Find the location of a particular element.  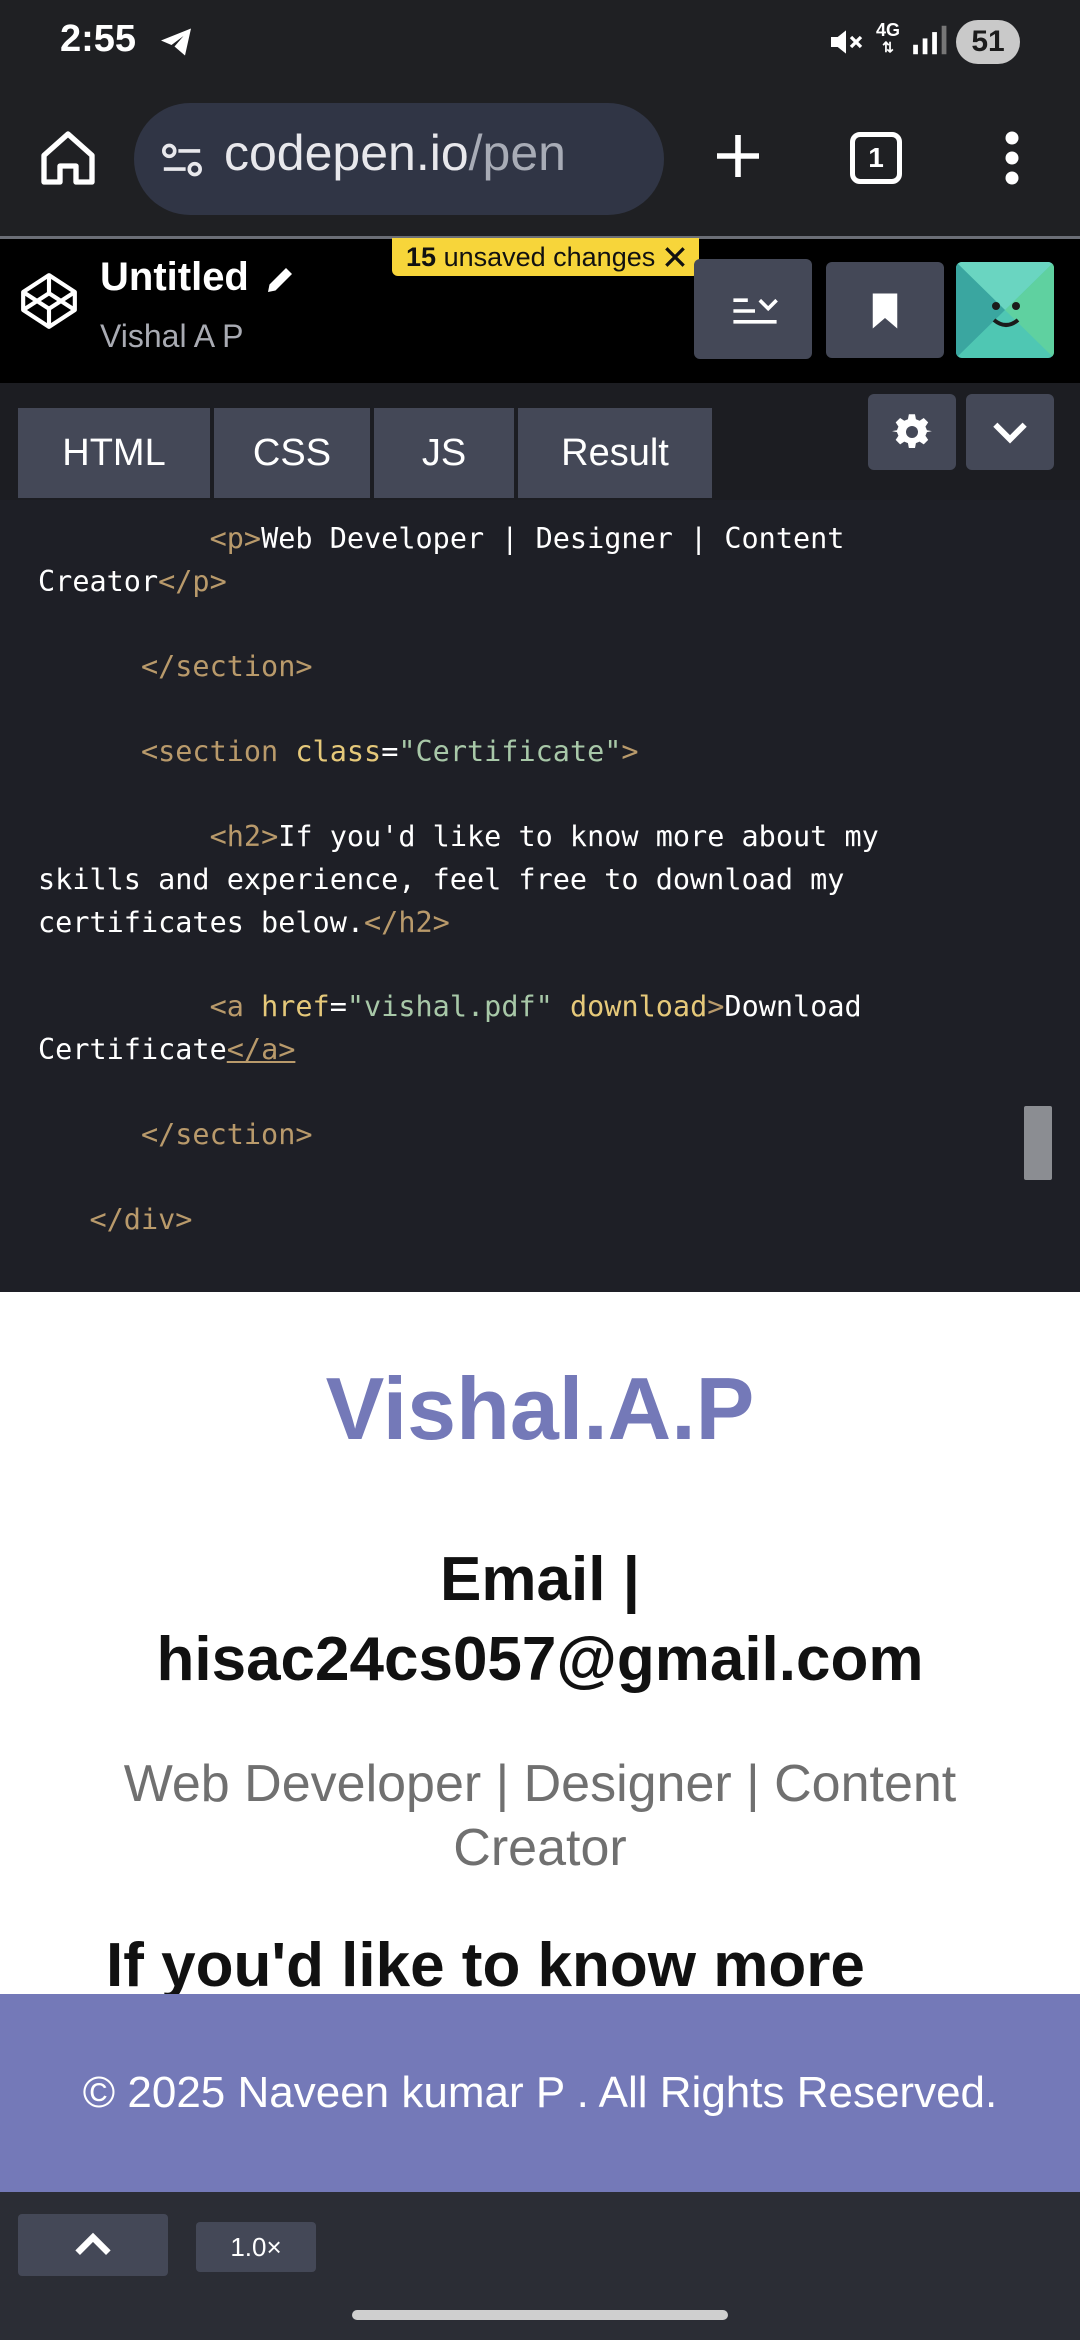

code-line: Certificate</a> is located at coordinates (167, 1049).